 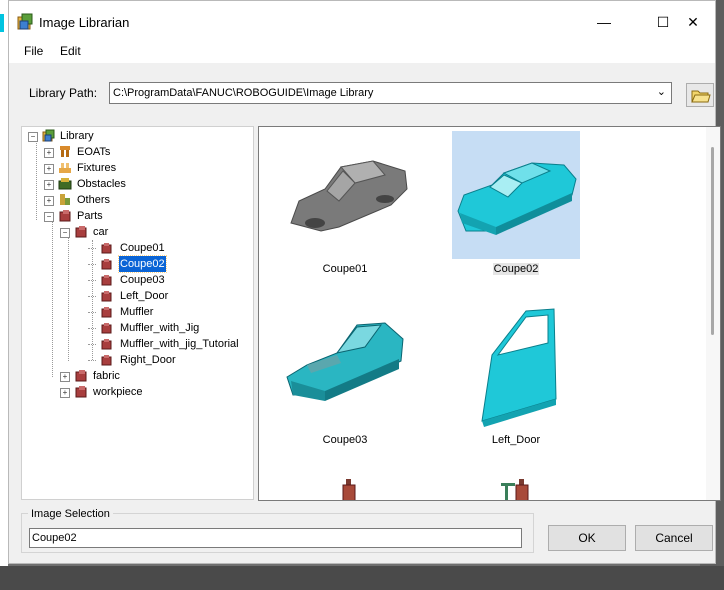 I want to click on tree-item-obstacles: + Obstacles, so click(x=137, y=184).